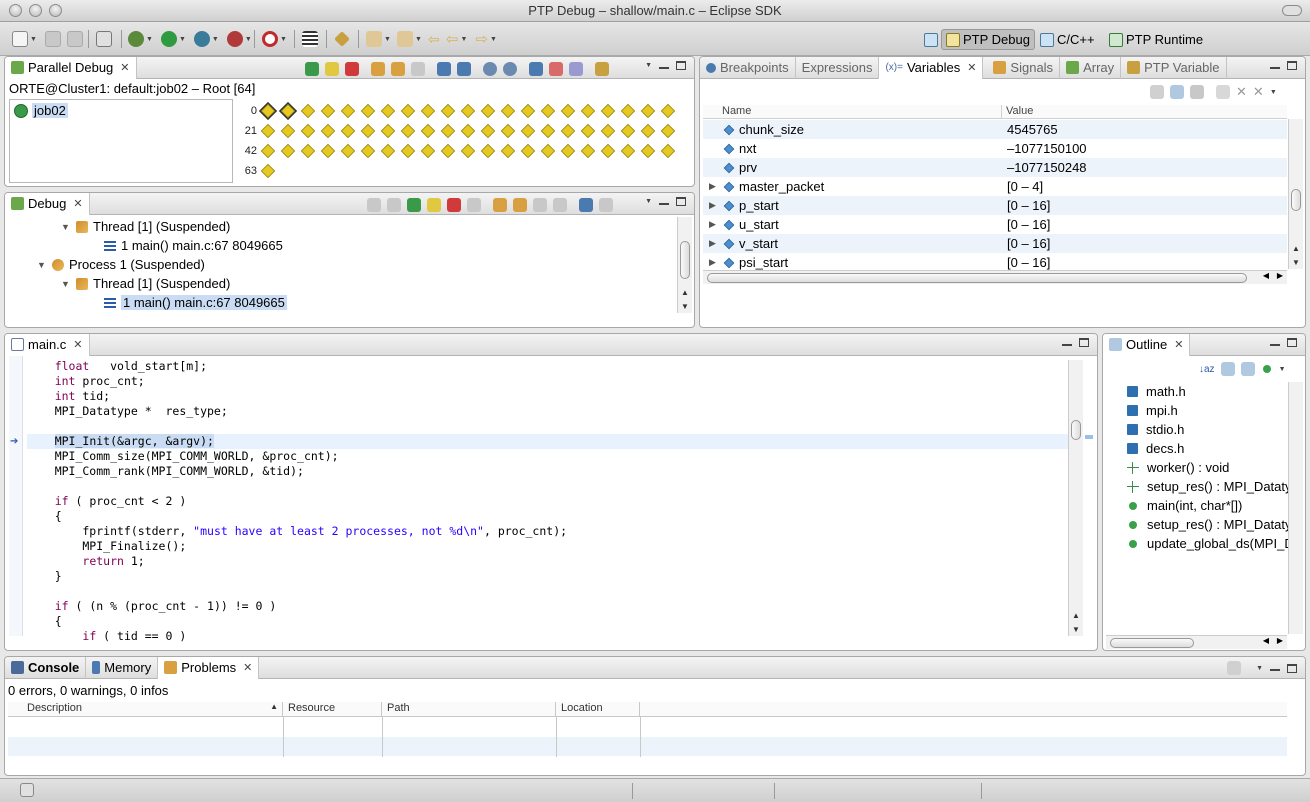  What do you see at coordinates (1210, 543) in the screenshot?
I see `outline-item: update_global_ds(MPI_D` at bounding box center [1210, 543].